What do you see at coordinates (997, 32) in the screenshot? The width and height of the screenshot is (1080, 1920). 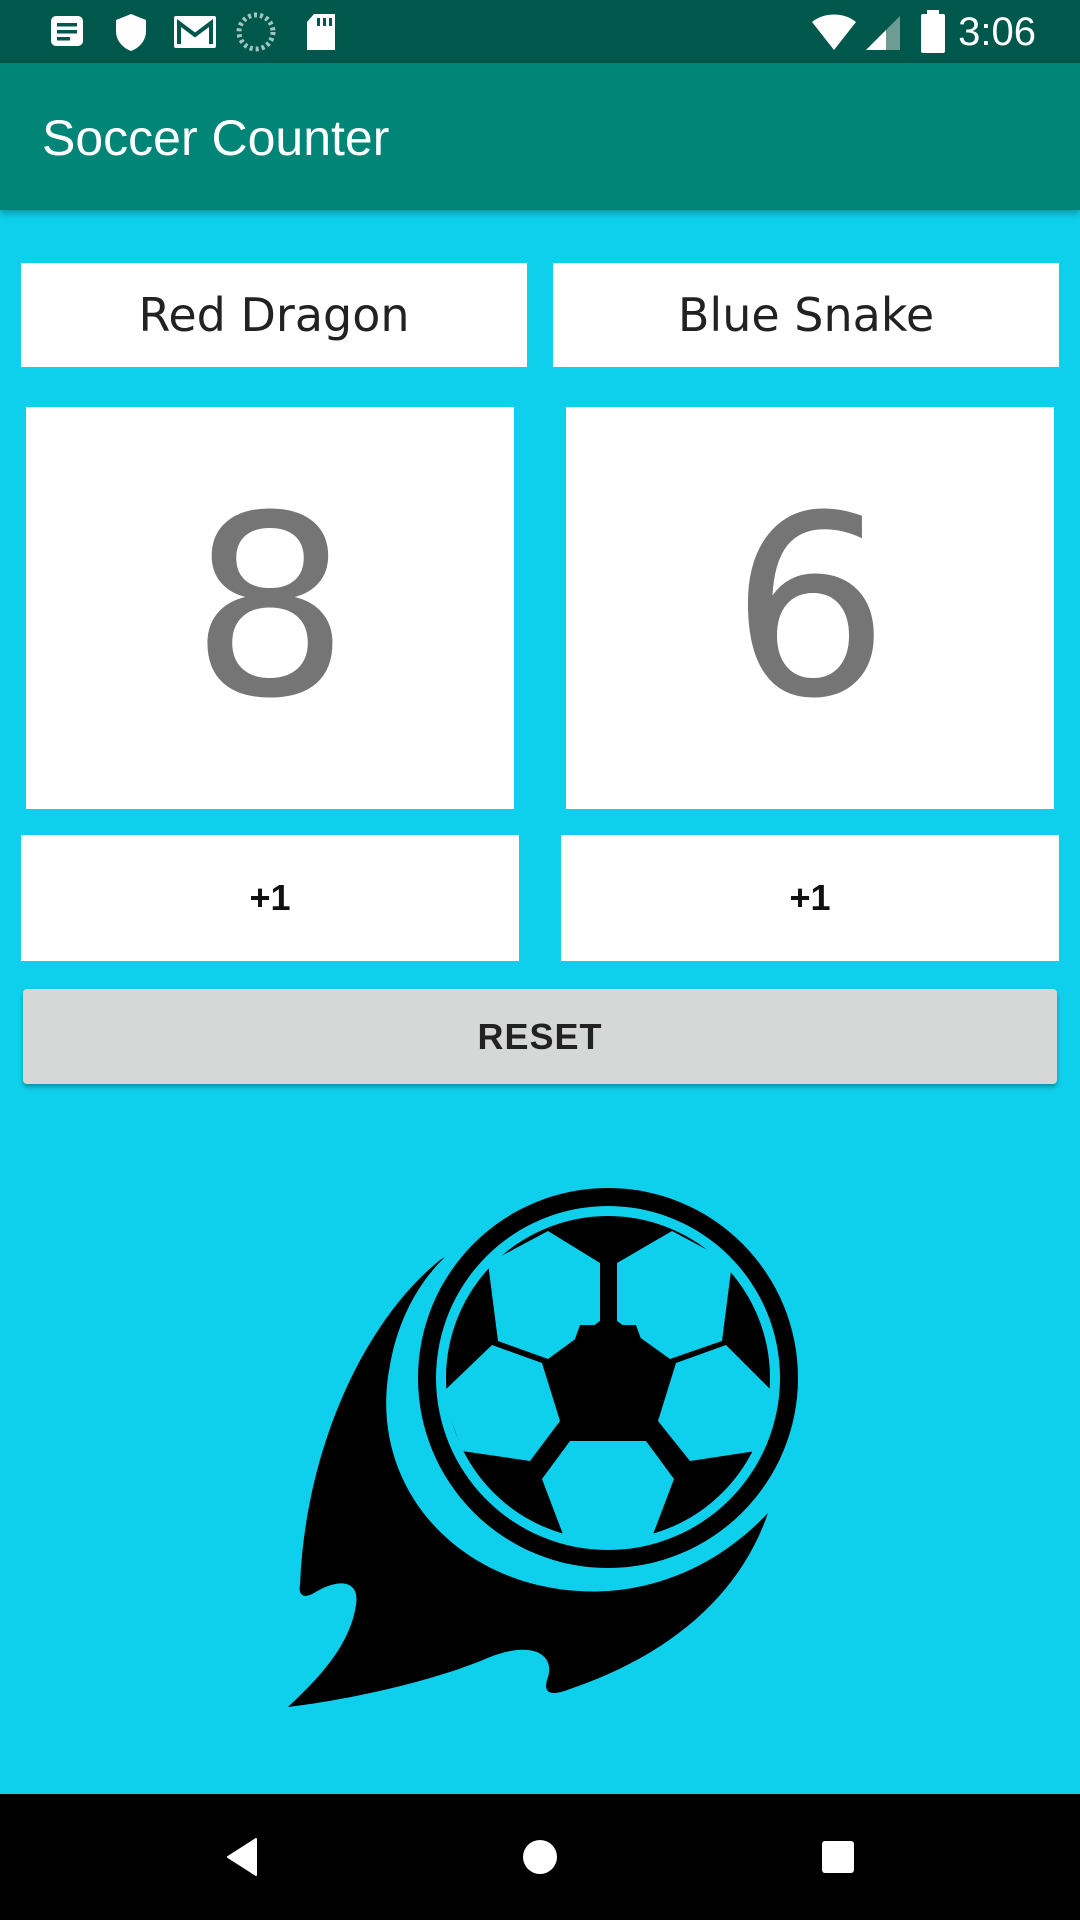 I see `status-time: 3:06` at bounding box center [997, 32].